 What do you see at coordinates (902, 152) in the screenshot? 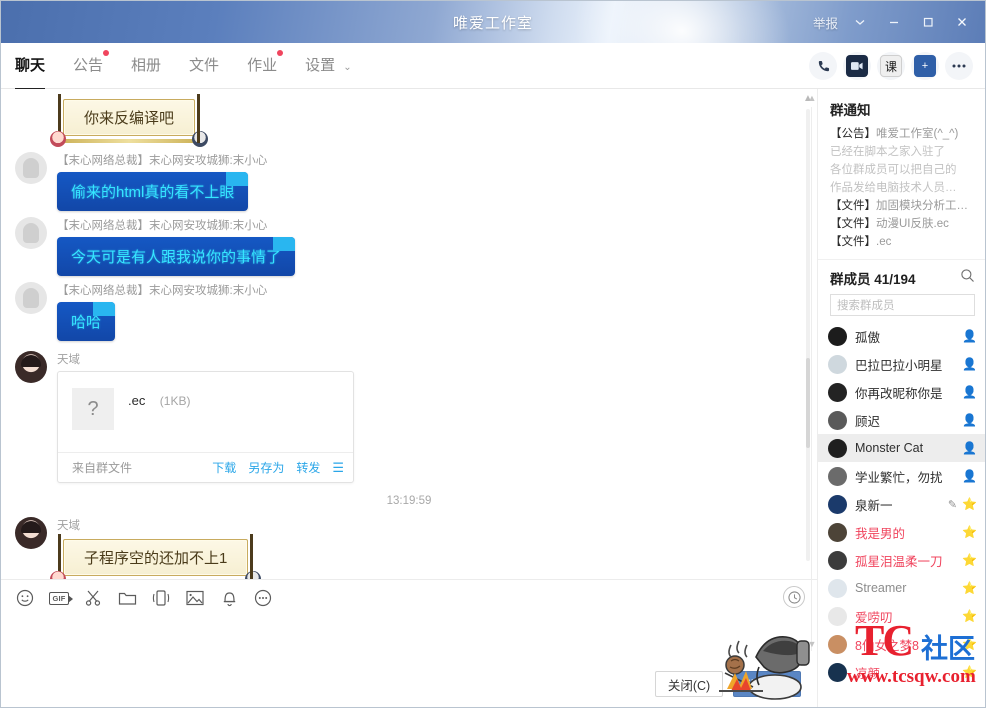
I see `notice-line: 已经在脚本之家入驻了` at bounding box center [902, 152].